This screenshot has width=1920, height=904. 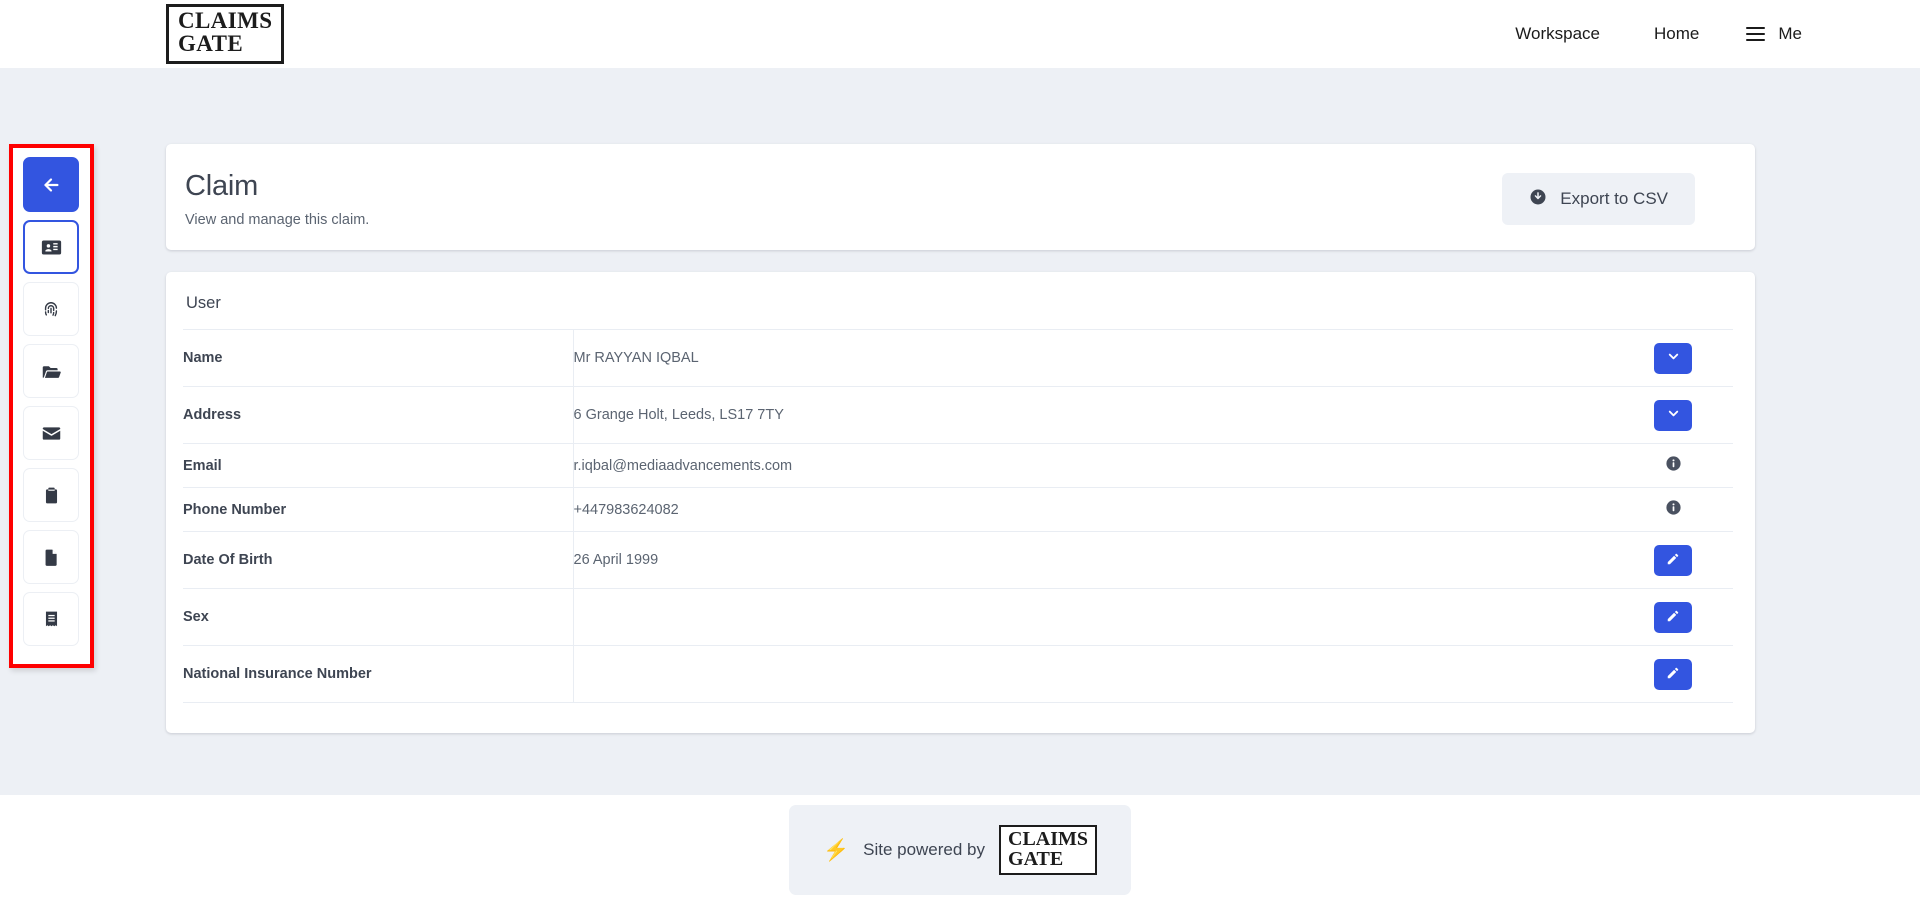 I want to click on row-value: 26 April 1999, so click(x=616, y=560).